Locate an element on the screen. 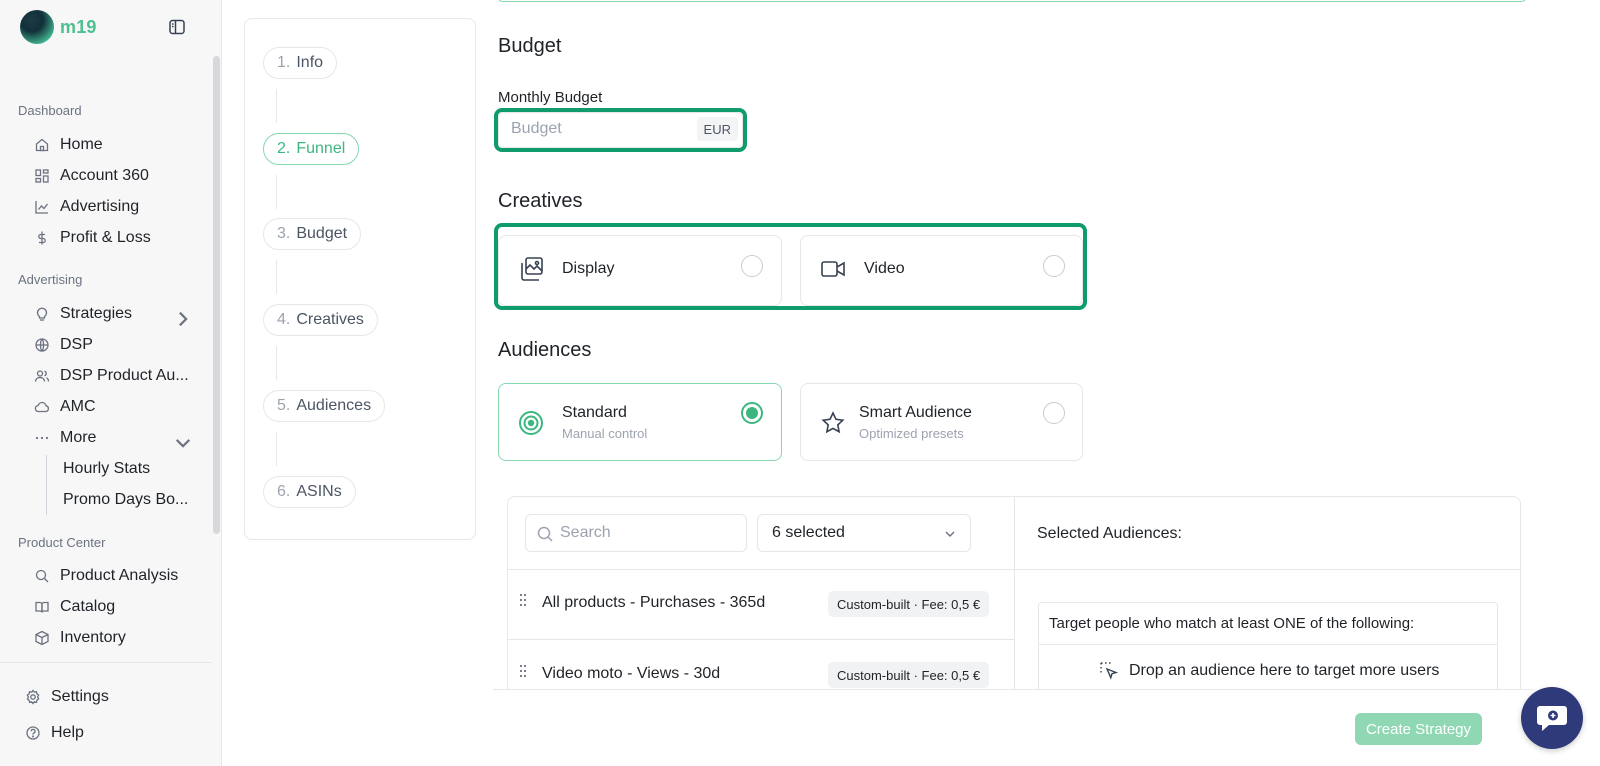 This screenshot has width=1600, height=766. sidebar-item-inventory: Inventory is located at coordinates (80, 638).